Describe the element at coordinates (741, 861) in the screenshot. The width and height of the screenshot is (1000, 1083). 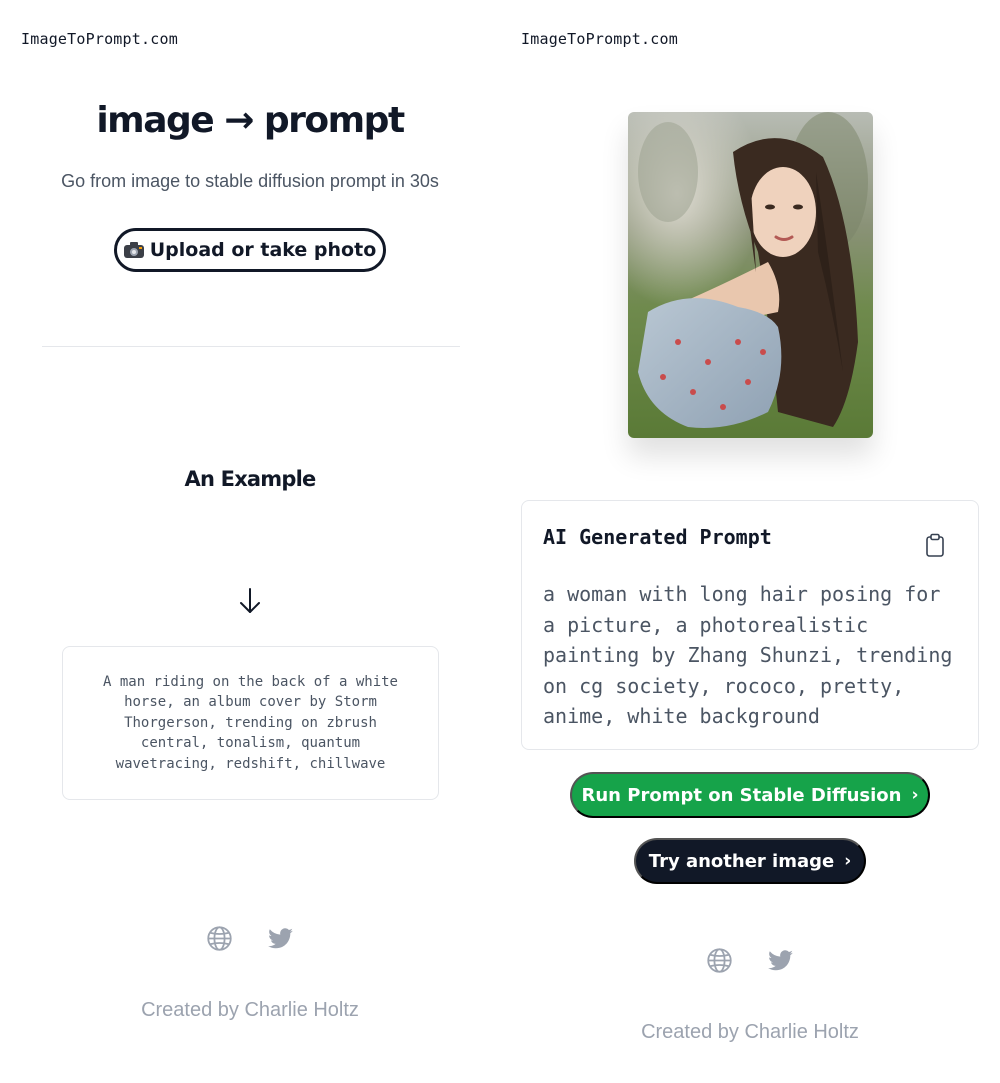
I see `try-button-label: Try another image` at that location.